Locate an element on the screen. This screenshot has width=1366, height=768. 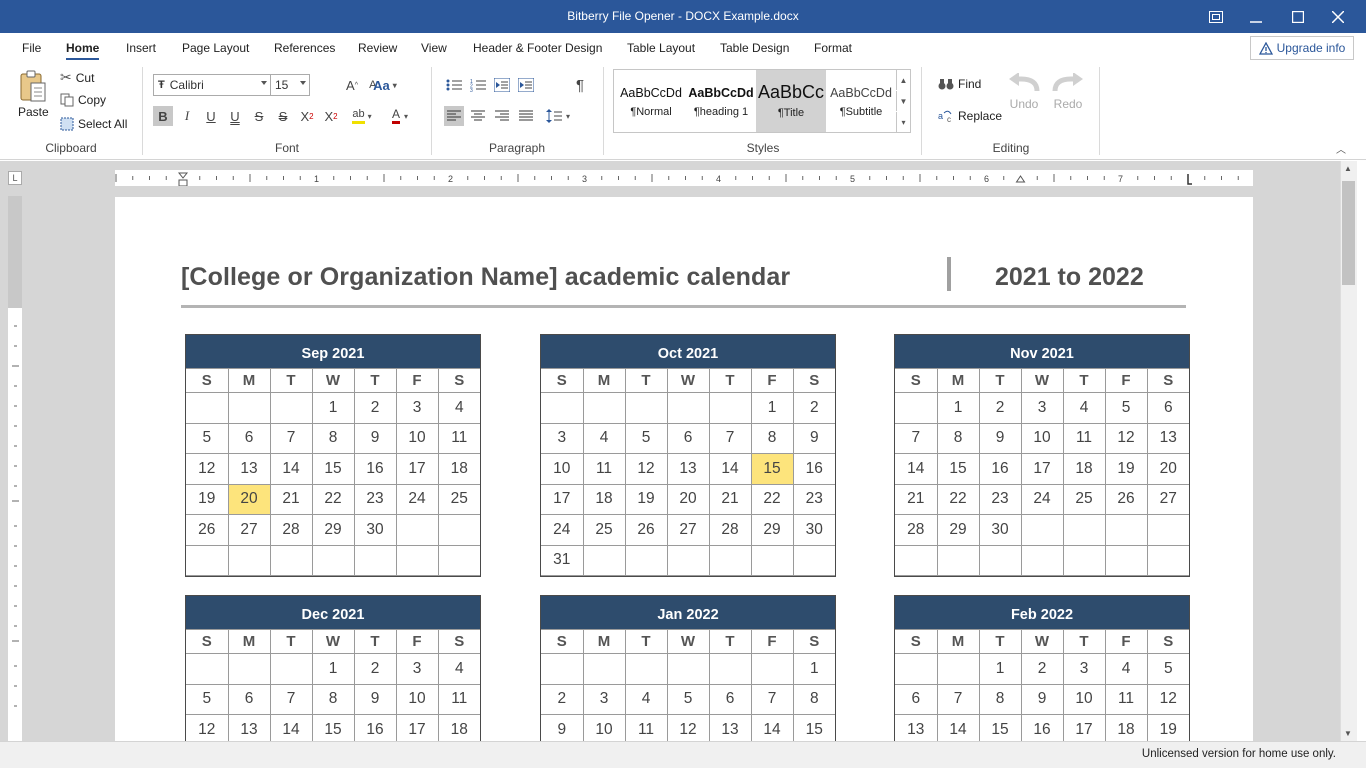
tab-insert: Insert is located at coordinates (141, 48).